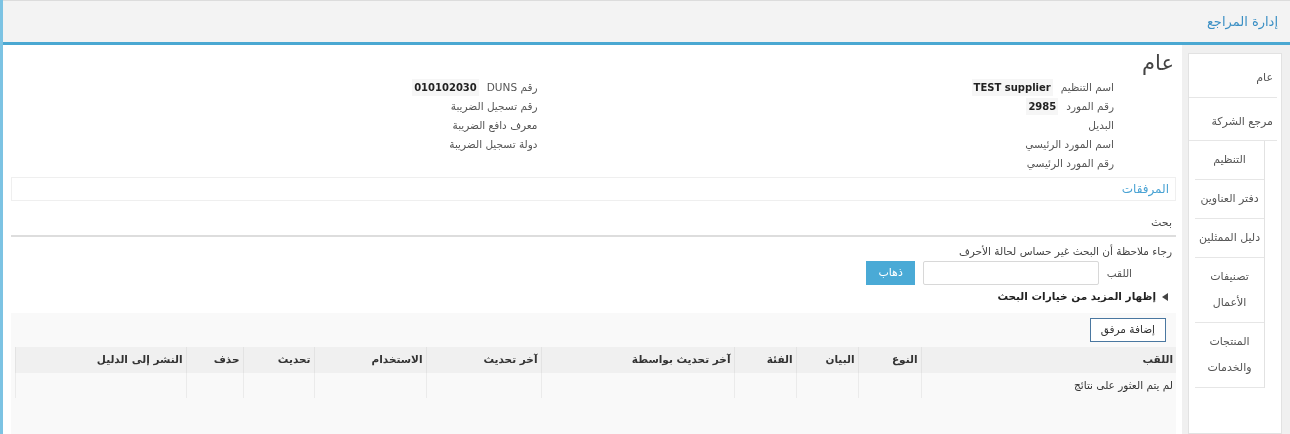  I want to click on field-label: اسم المورد الرئيسي, so click(1069, 144).